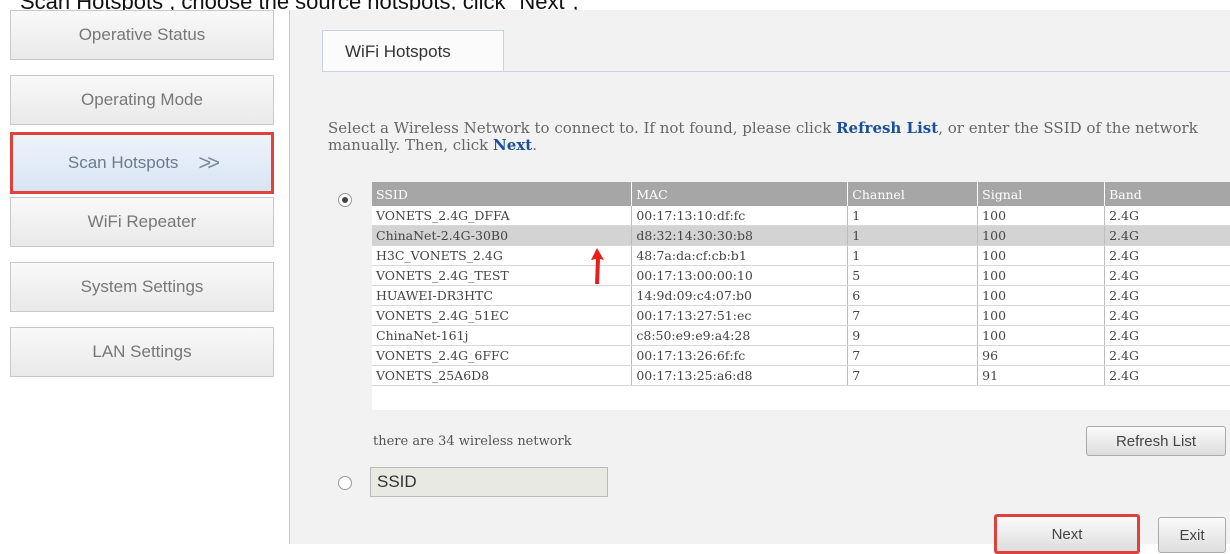 The width and height of the screenshot is (1230, 554). I want to click on next-button: Next, so click(1067, 534).